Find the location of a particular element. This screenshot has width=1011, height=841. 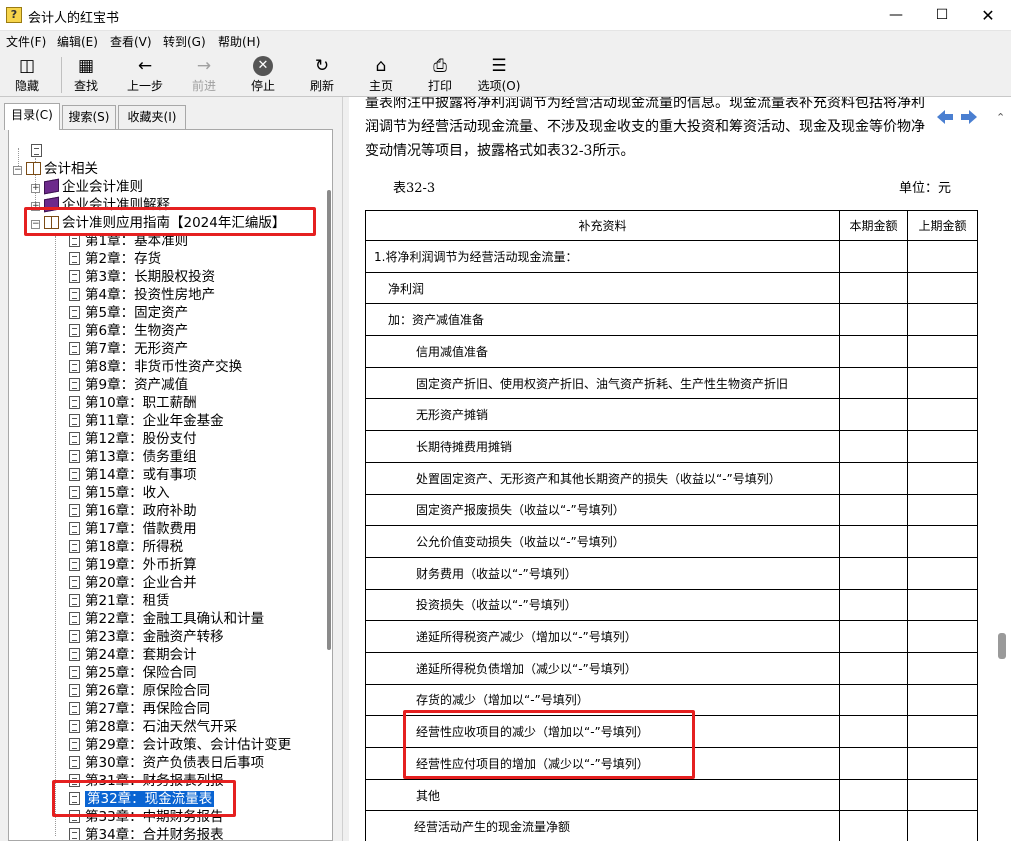

back-button: ← 上一步 is located at coordinates (145, 74).